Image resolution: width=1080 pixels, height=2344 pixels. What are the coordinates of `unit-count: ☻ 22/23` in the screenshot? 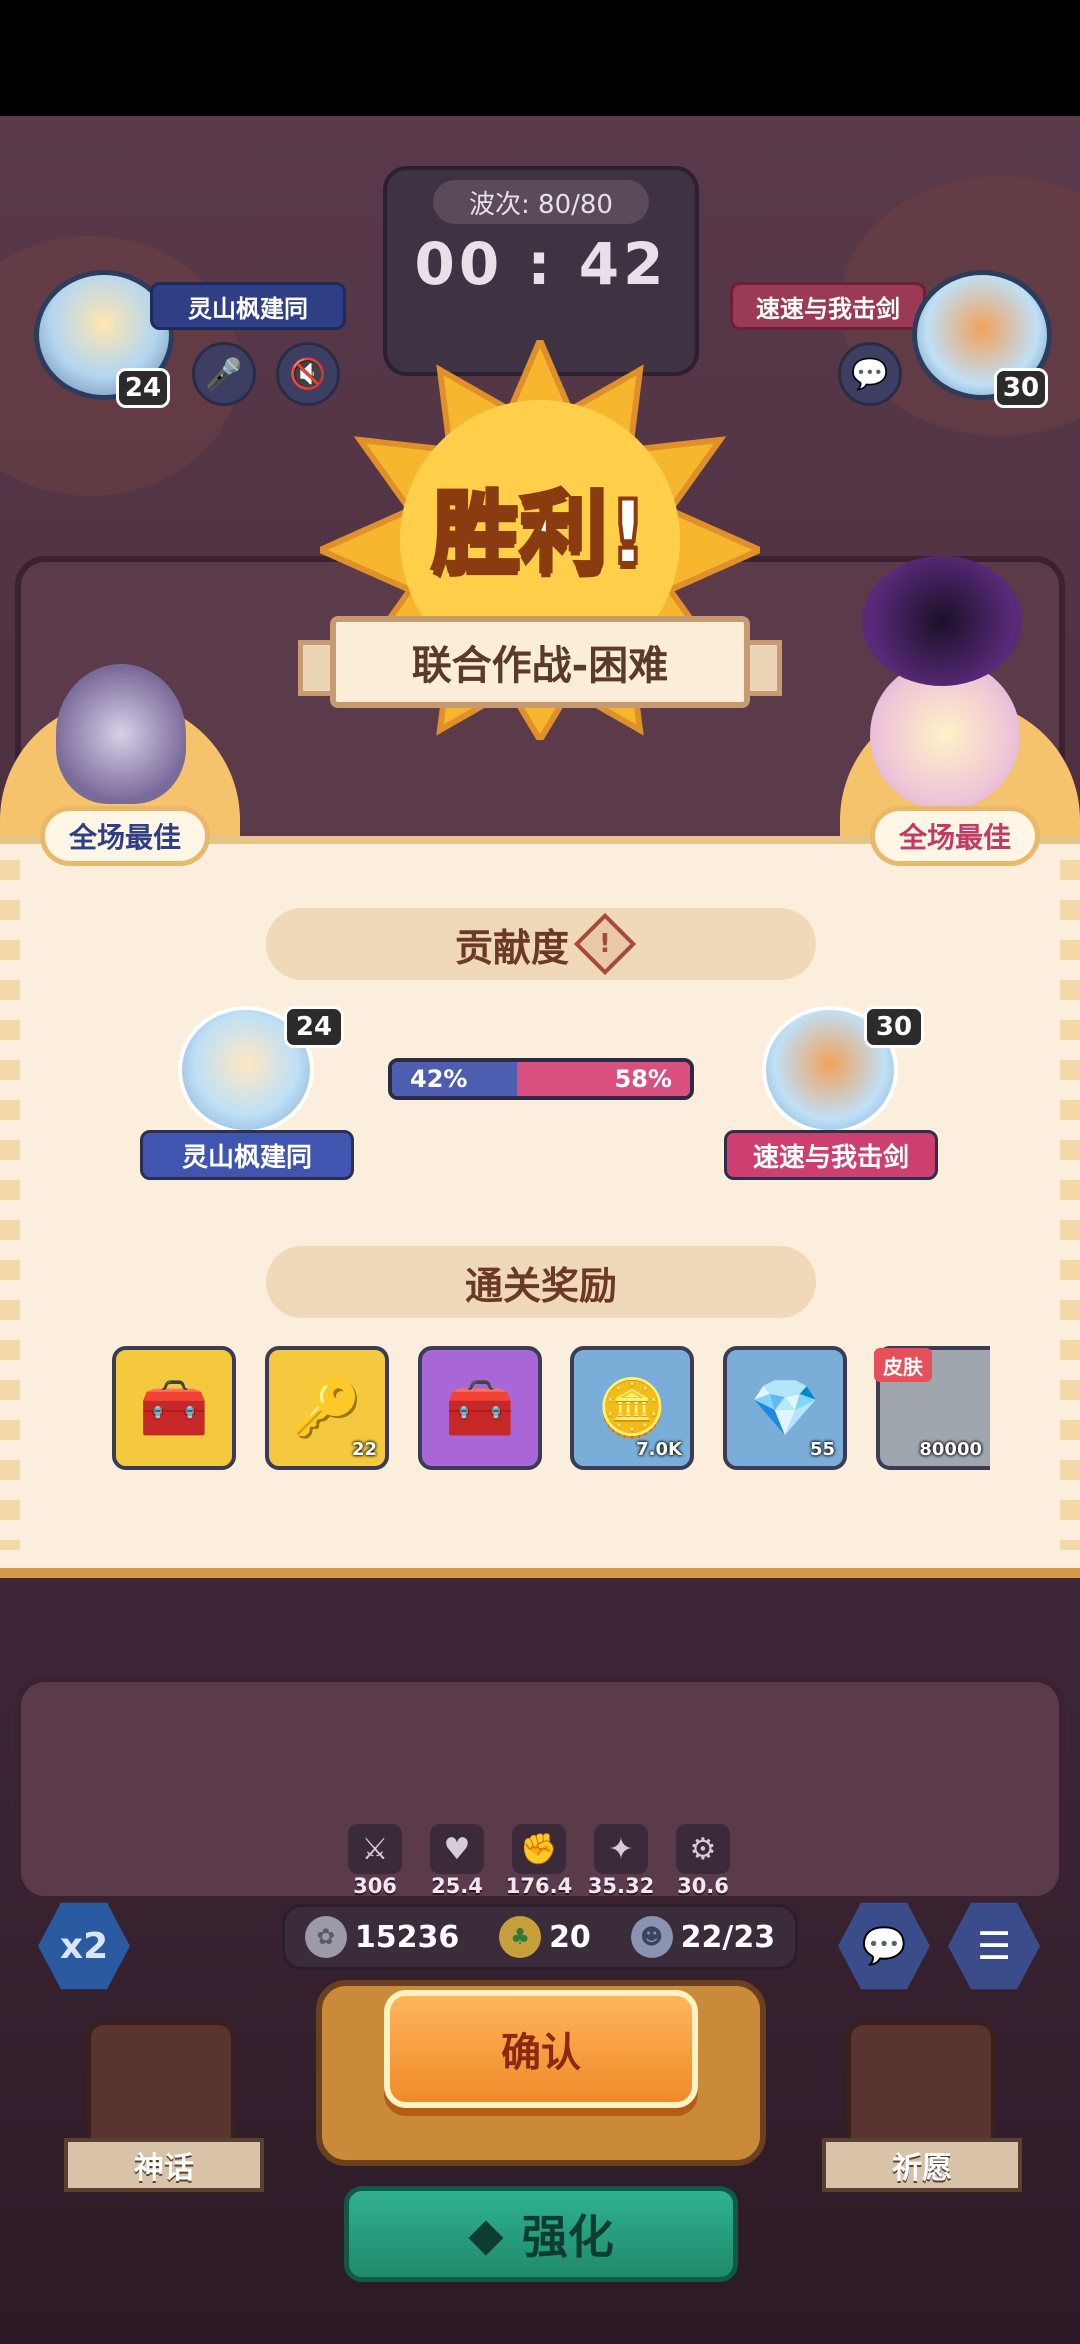 It's located at (702, 1937).